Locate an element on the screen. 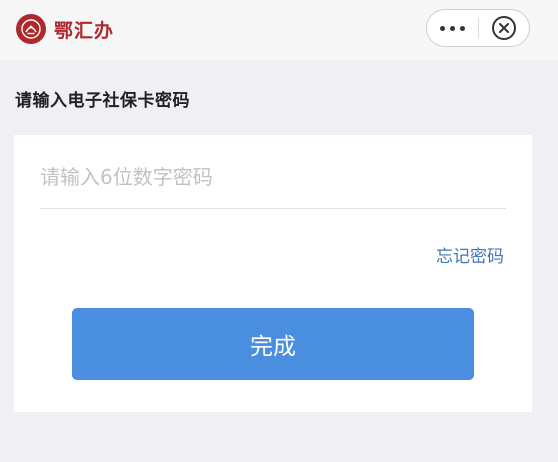 The width and height of the screenshot is (558, 462). more-button is located at coordinates (452, 28).